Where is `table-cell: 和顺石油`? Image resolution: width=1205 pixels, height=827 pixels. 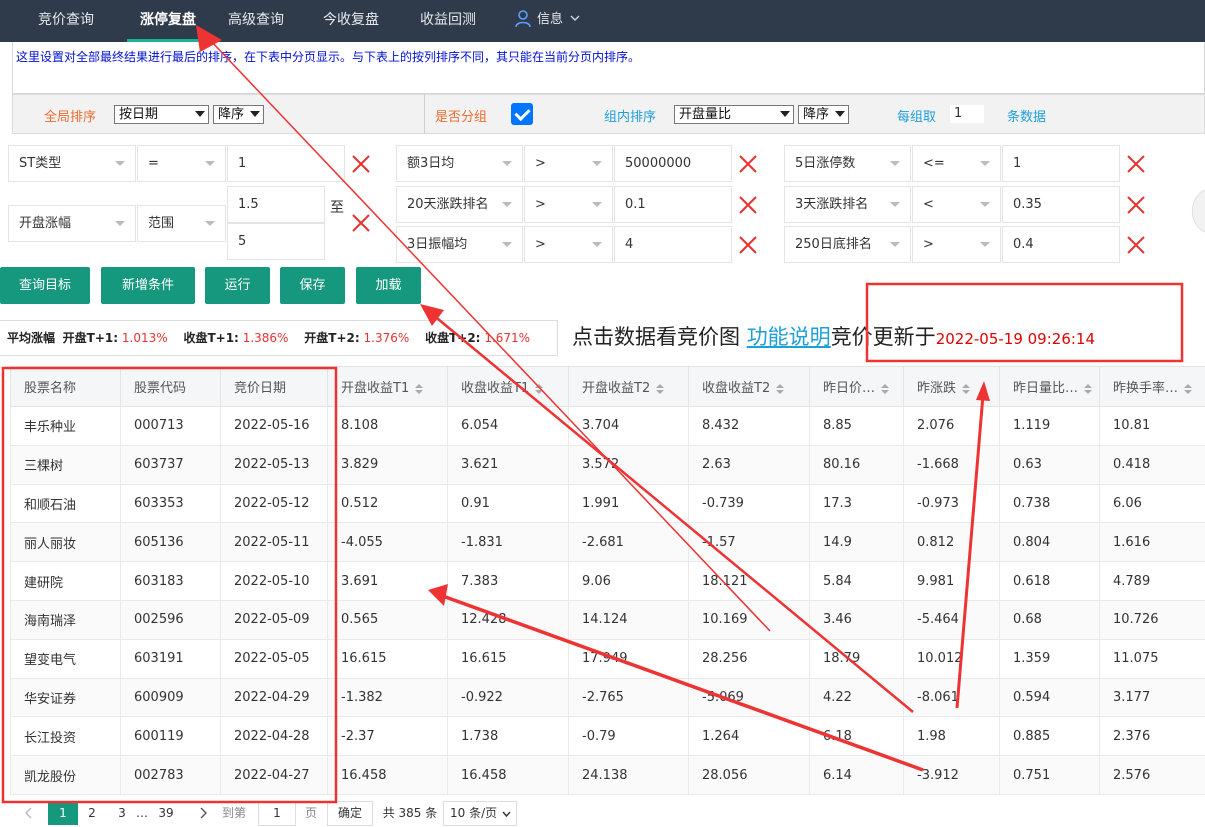
table-cell: 和顺石油 is located at coordinates (65, 503).